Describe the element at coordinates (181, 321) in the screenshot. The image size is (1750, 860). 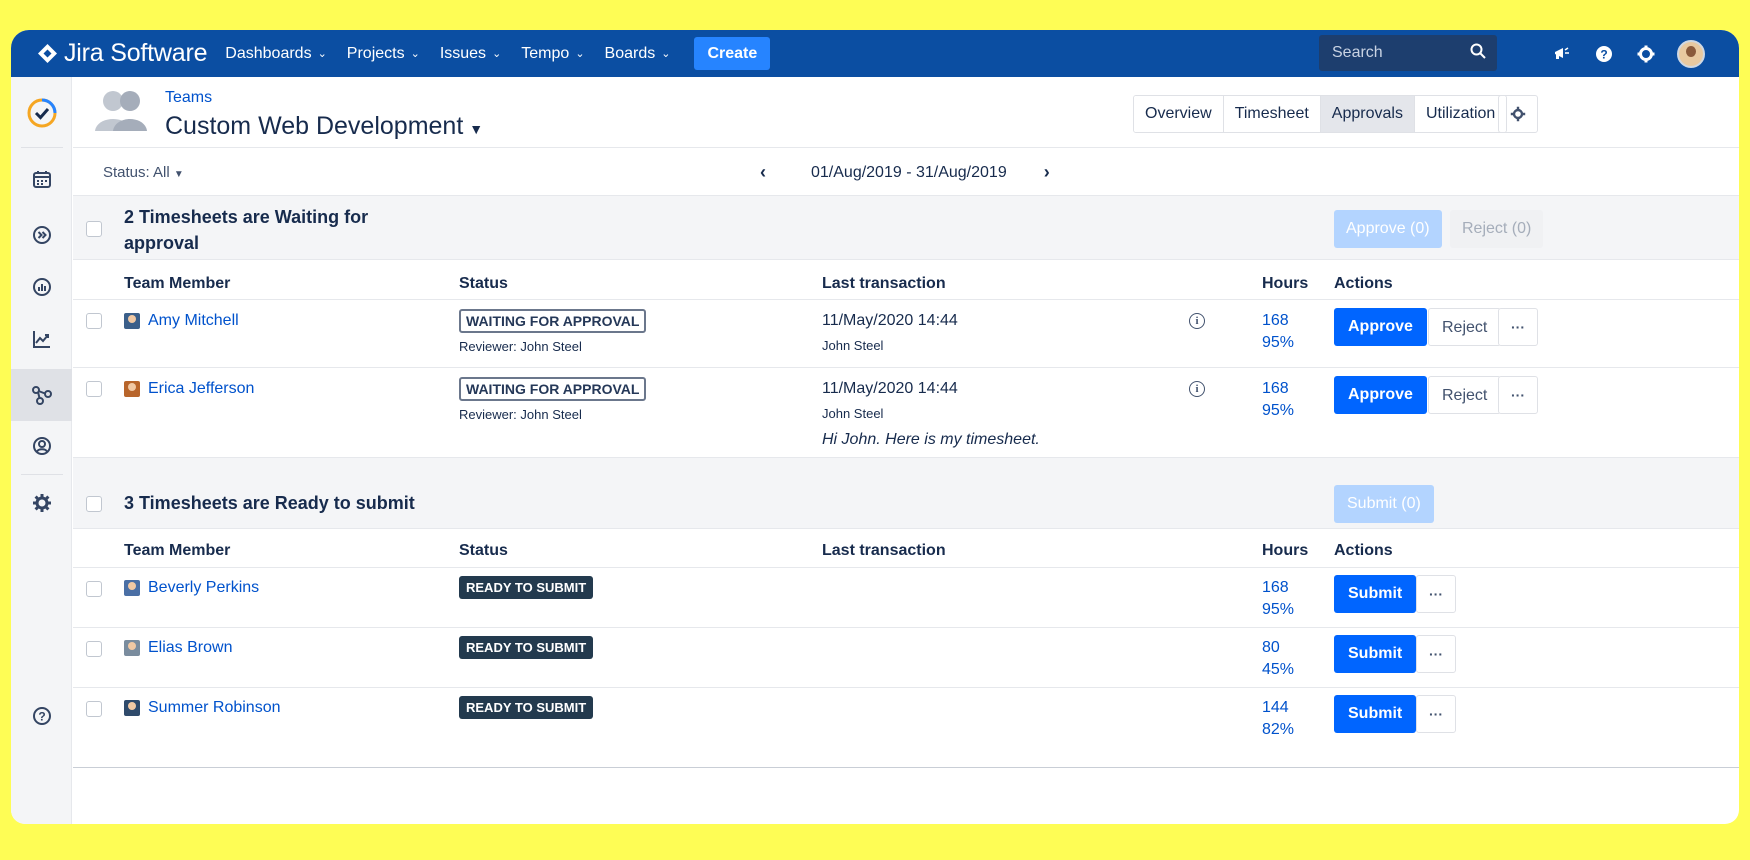
I see `member-link: Amy Mitchell` at that location.